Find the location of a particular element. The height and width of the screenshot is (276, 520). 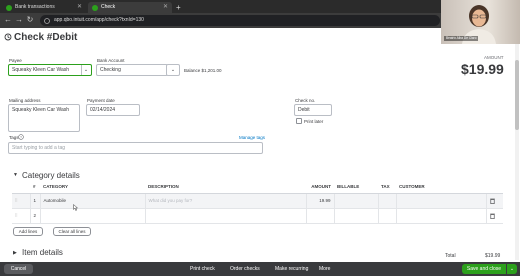

tags-input: Start typing to add a tag is located at coordinates (135, 148).